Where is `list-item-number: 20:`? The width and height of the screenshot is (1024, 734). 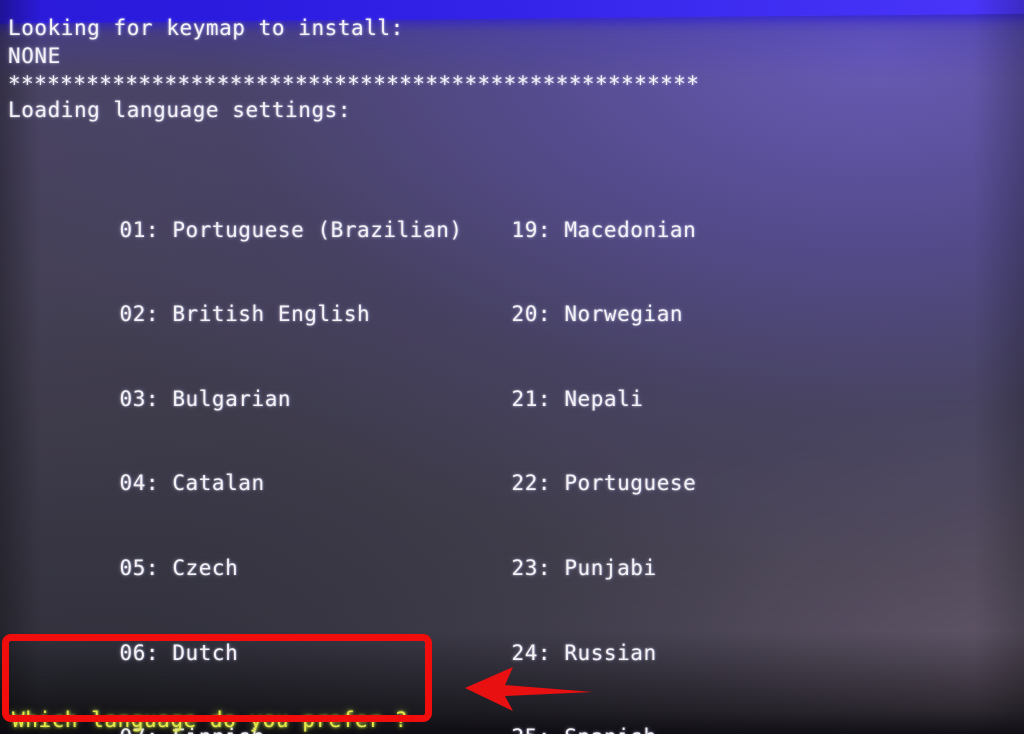 list-item-number: 20: is located at coordinates (531, 314).